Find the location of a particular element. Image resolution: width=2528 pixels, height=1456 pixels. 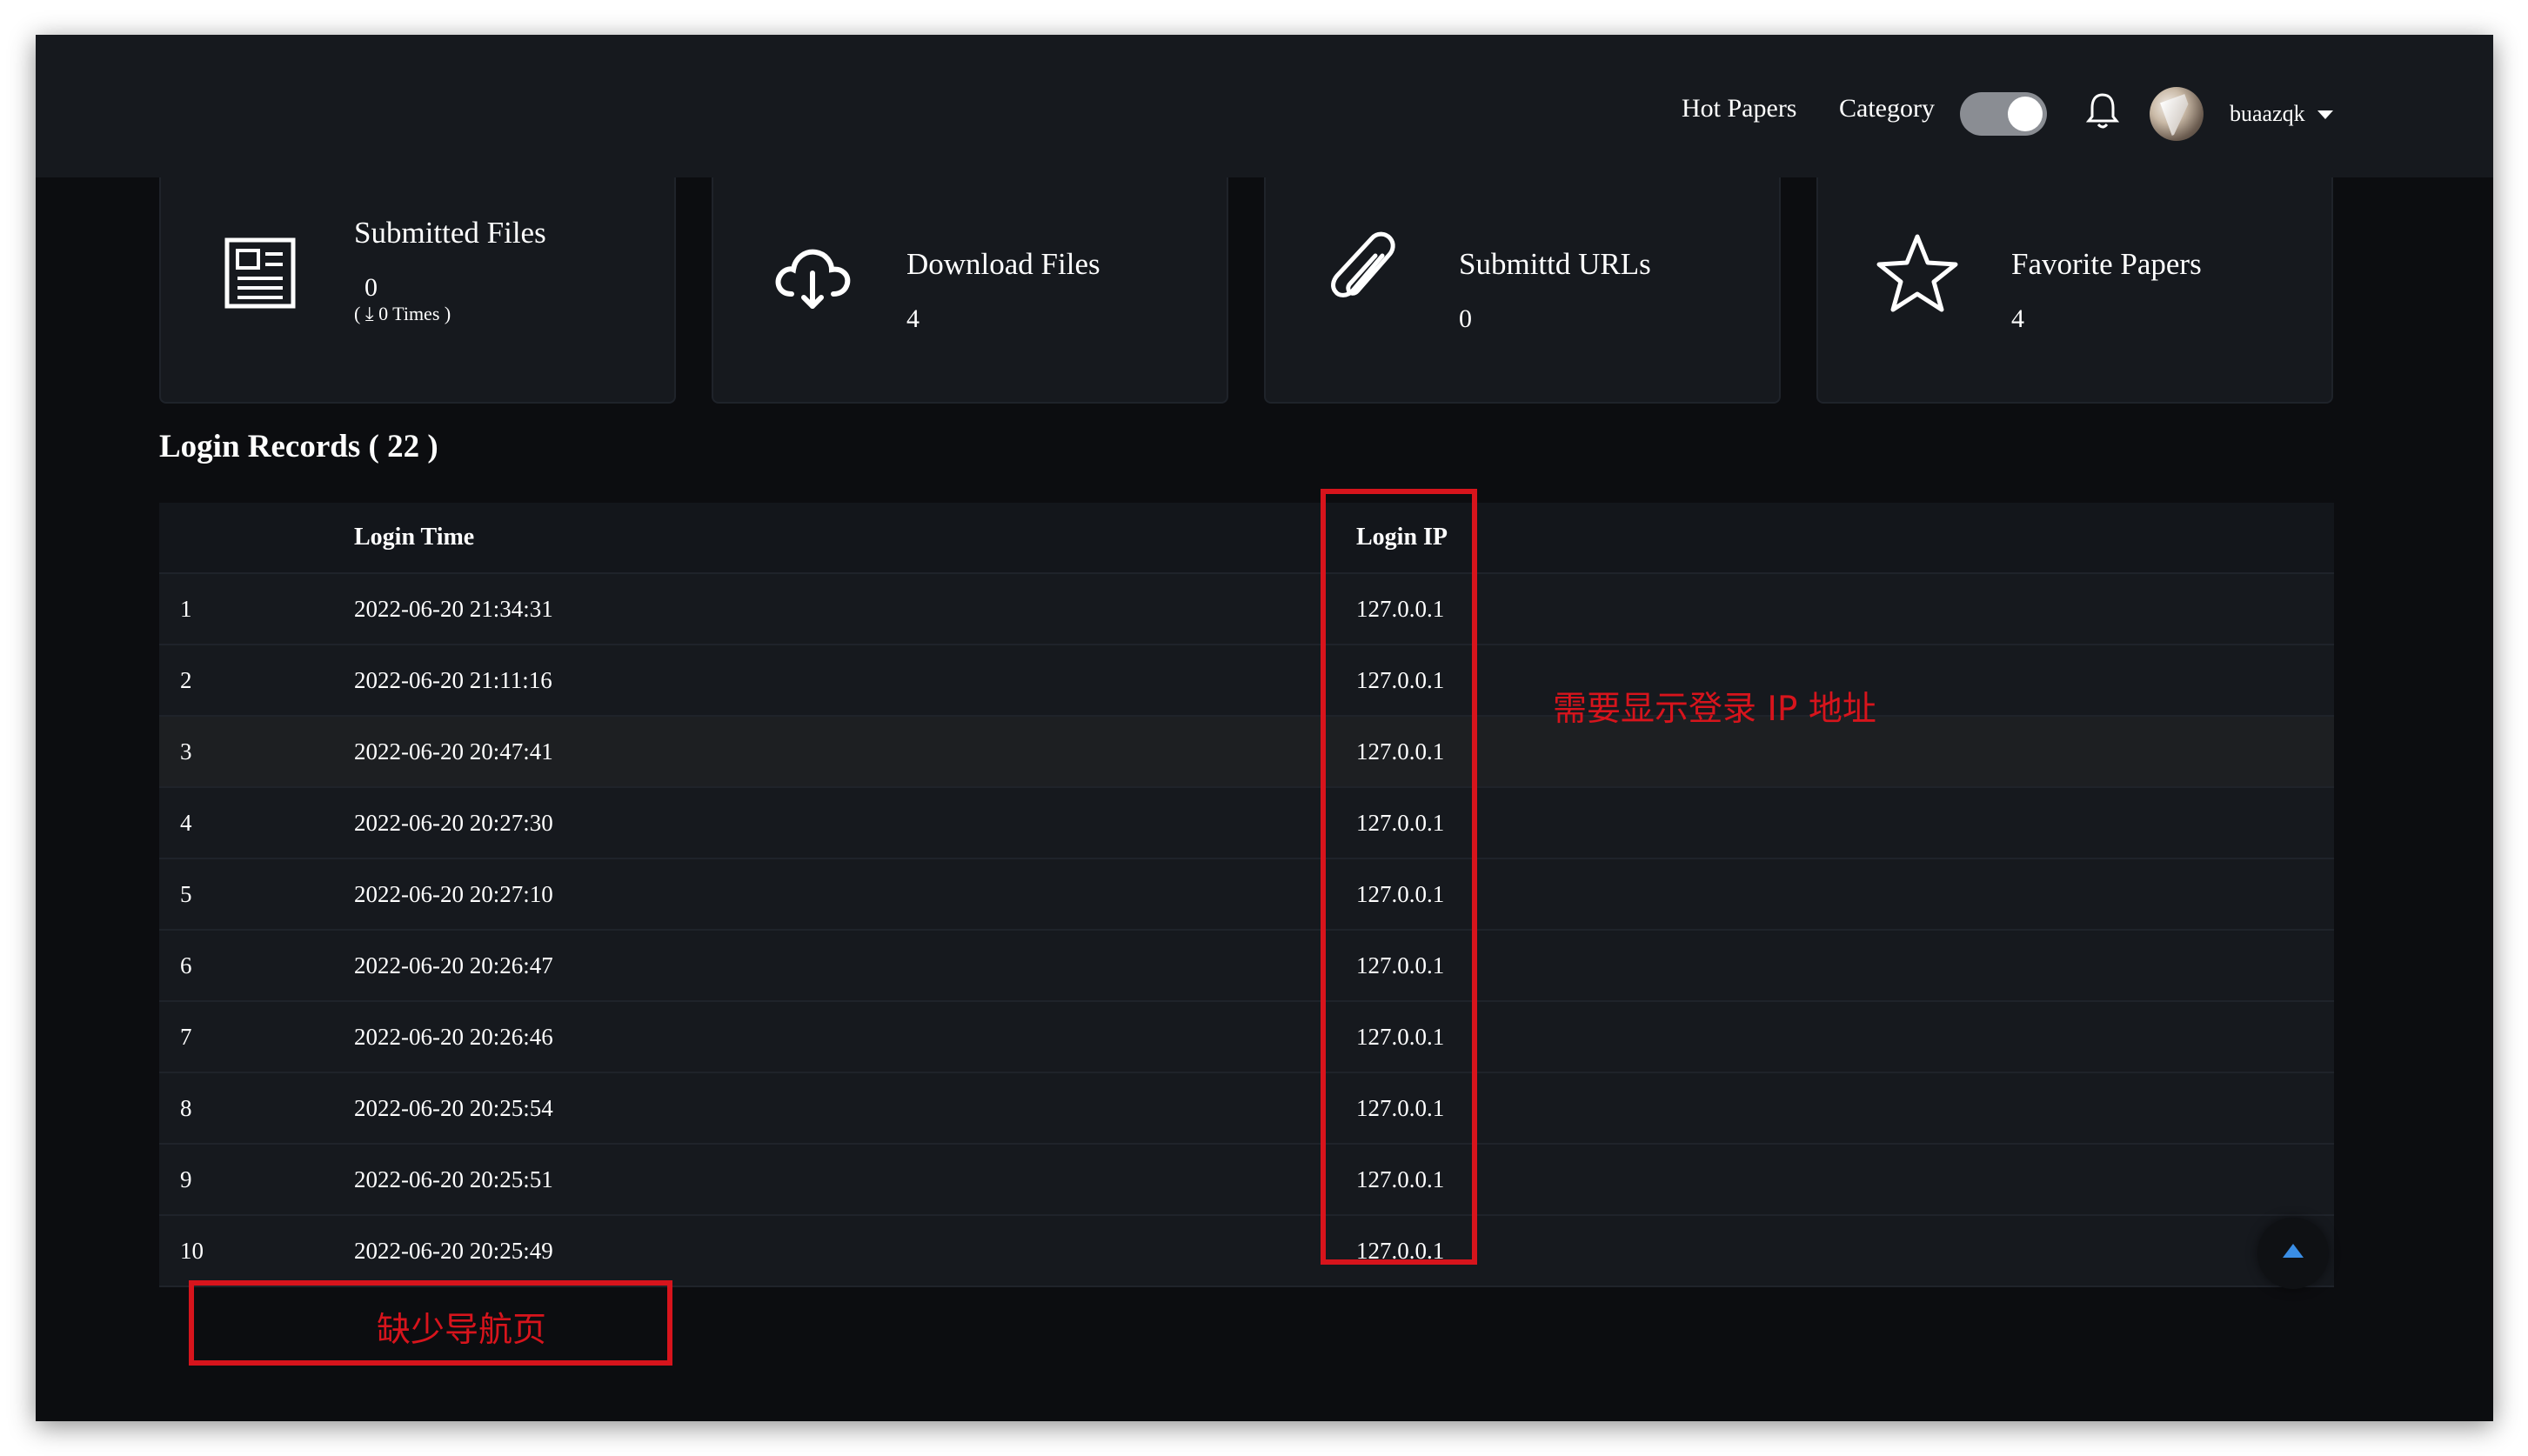

column-header-login-time: Login Time is located at coordinates (414, 537).